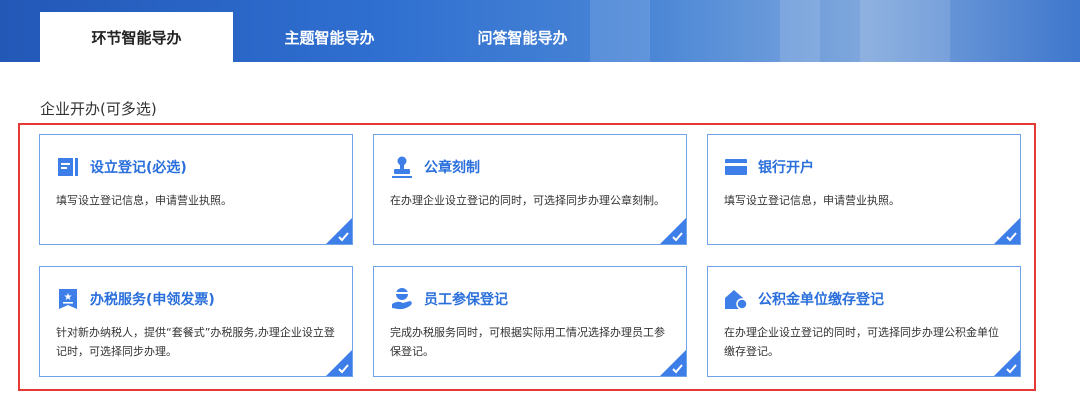 The image size is (1080, 417). I want to click on card-description: 针对新办纳税人，提供“套餐式”办税服务,办理企业设立登记时，可选择同步办理。, so click(195, 342).